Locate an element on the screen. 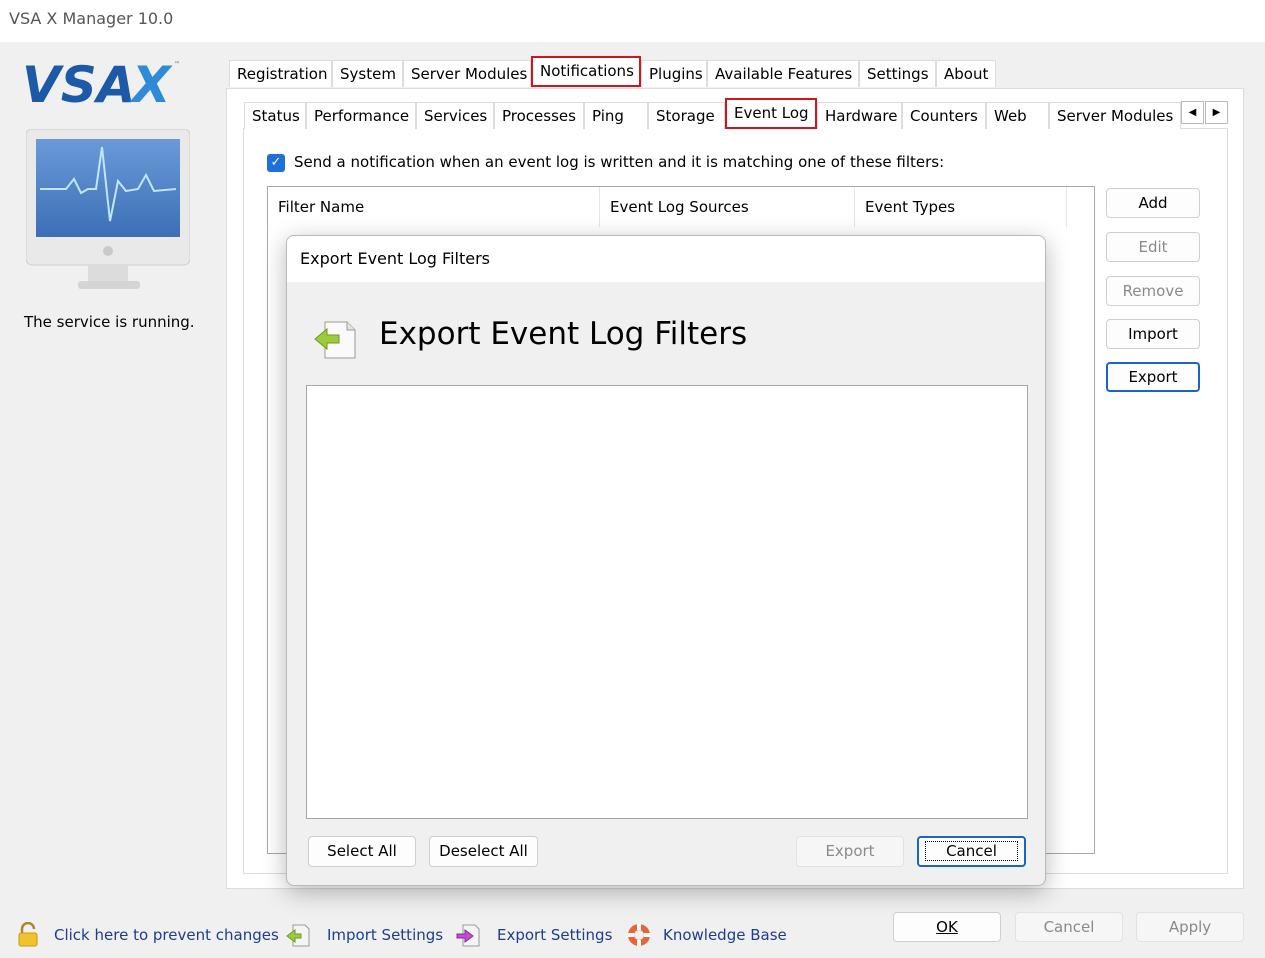 The image size is (1265, 958). tab-scroll-buttons: ◀ ▶ is located at coordinates (1205, 112).